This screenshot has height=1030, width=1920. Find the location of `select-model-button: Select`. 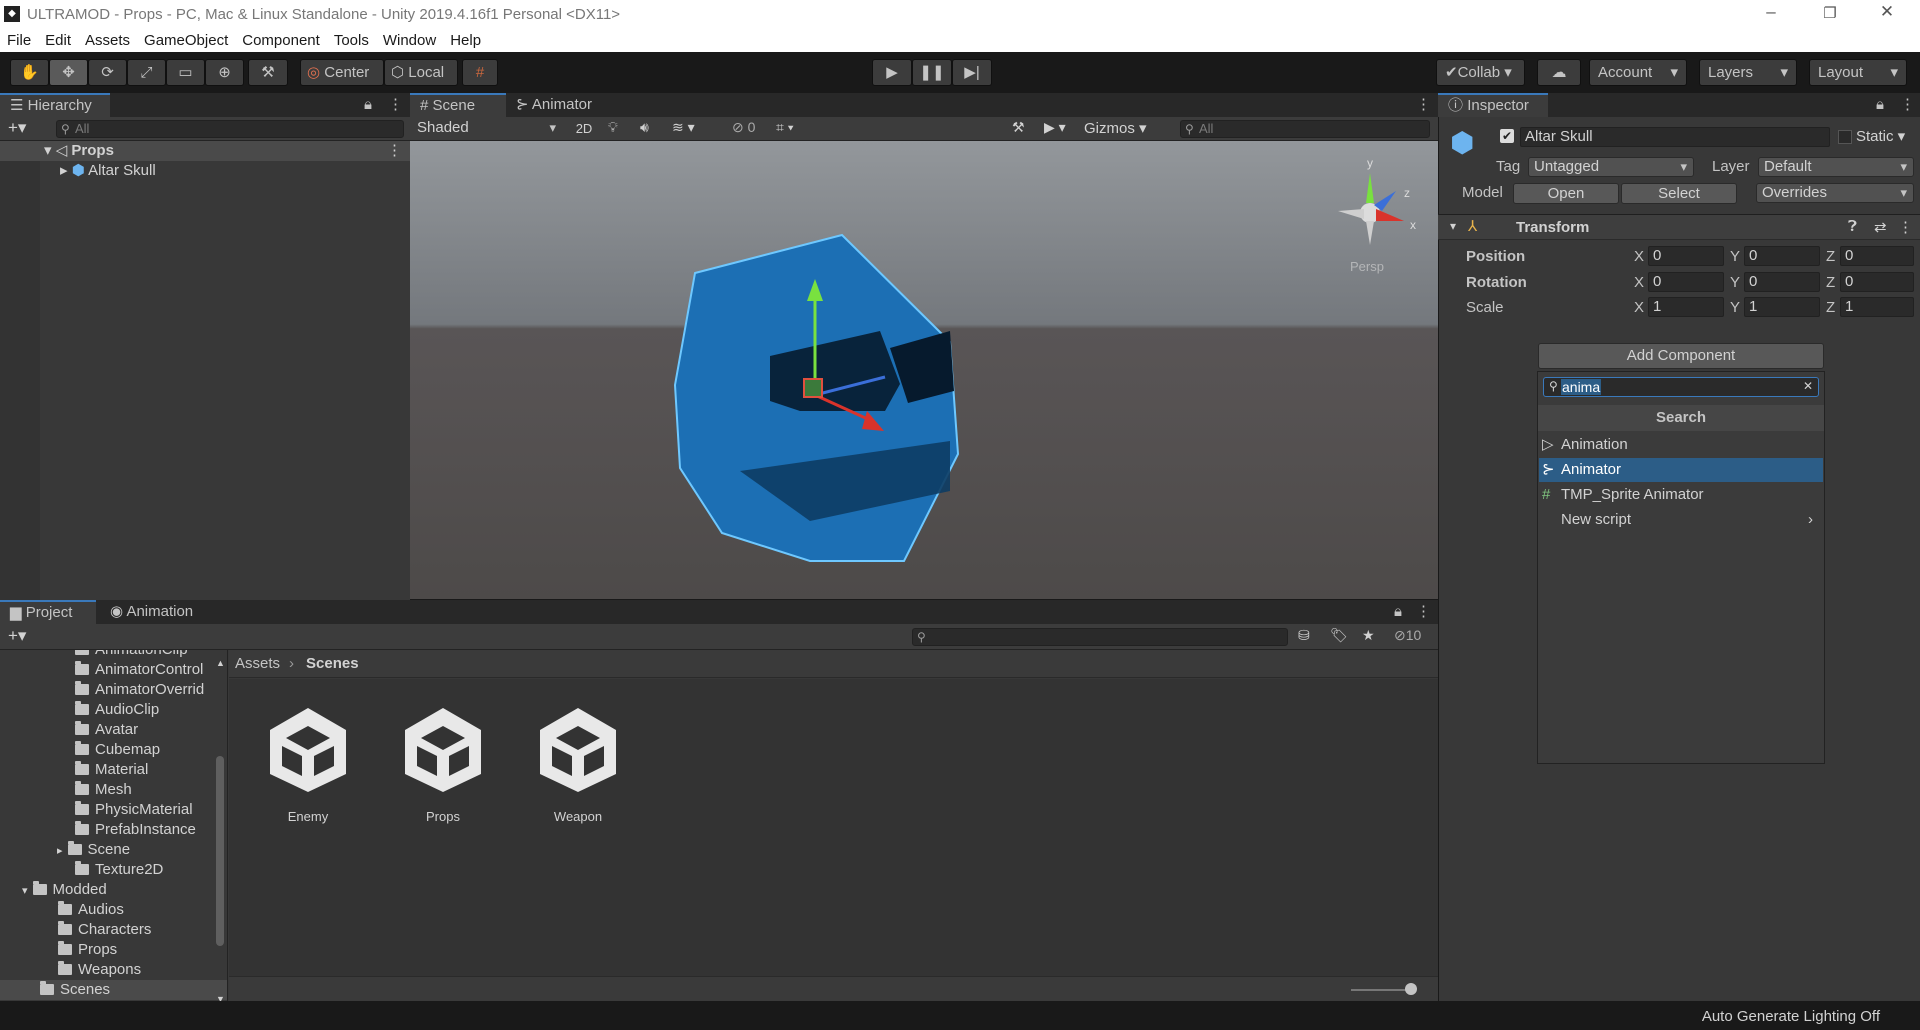

select-model-button: Select is located at coordinates (1679, 193).